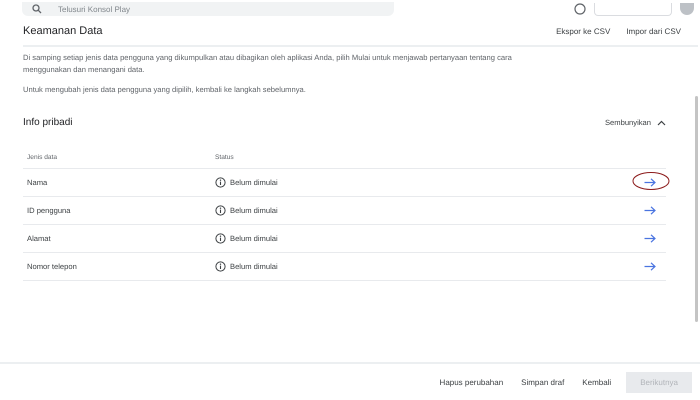  Describe the element at coordinates (37, 9) in the screenshot. I see `search-icon` at that location.